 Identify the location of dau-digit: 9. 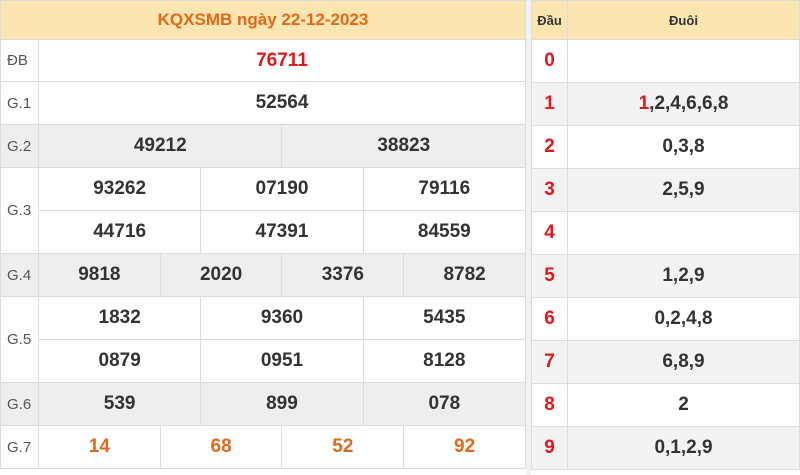
(549, 448).